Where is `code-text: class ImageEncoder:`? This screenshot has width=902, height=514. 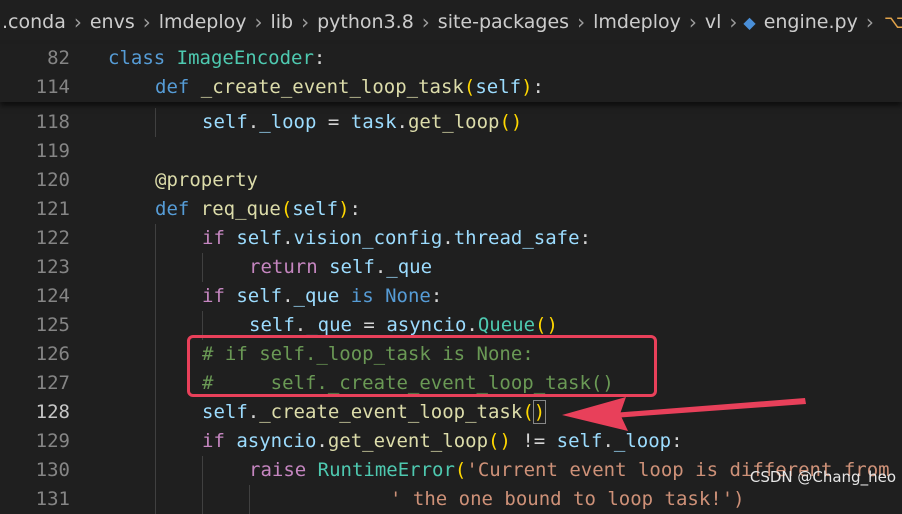 code-text: class ImageEncoder: is located at coordinates (216, 58).